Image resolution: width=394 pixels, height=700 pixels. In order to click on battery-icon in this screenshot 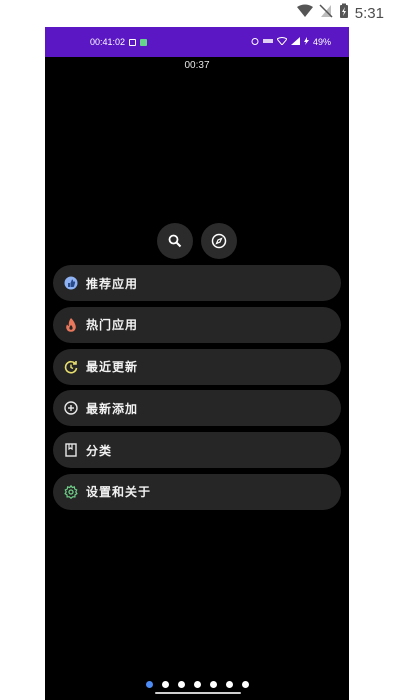, I will do `click(344, 13)`.